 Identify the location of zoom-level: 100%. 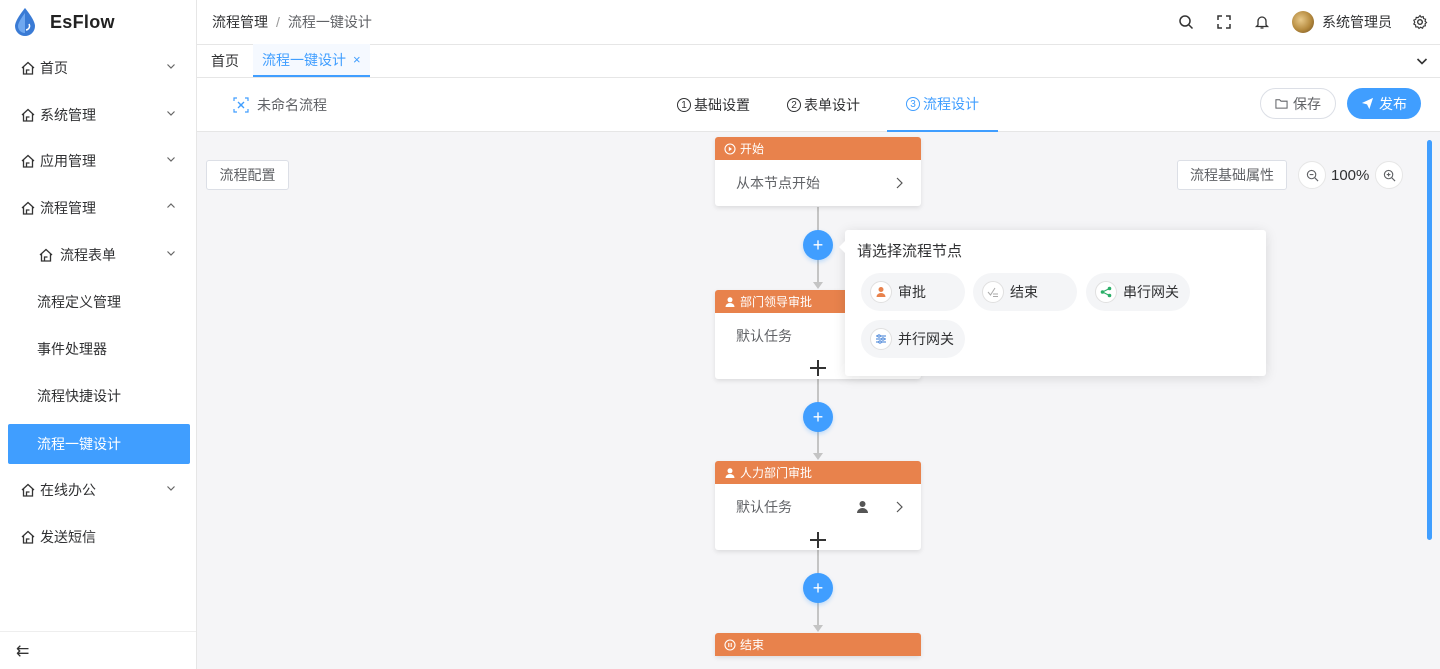
(1350, 175).